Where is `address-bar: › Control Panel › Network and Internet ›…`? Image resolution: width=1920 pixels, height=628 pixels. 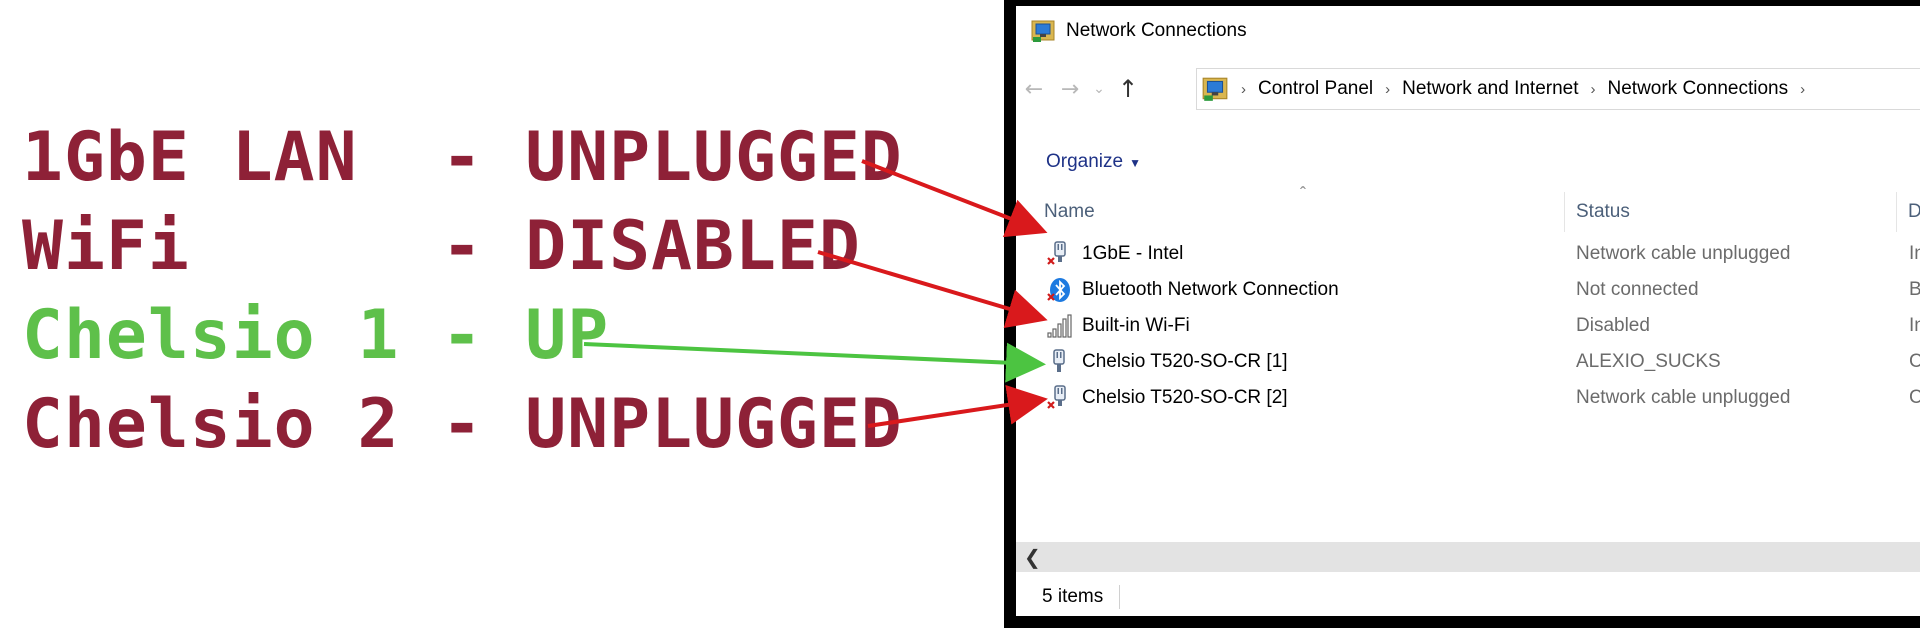 address-bar: › Control Panel › Network and Internet ›… is located at coordinates (1558, 89).